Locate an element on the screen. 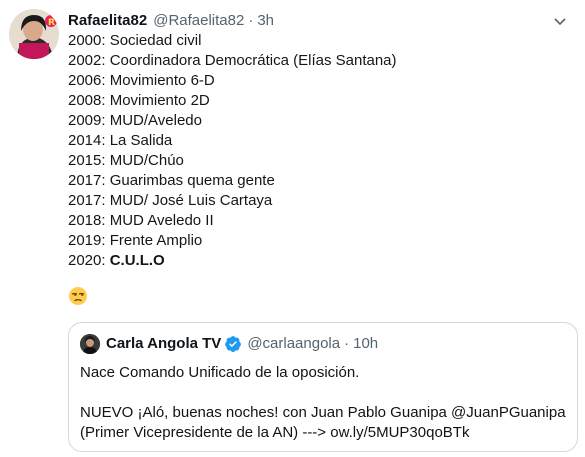 The image size is (585, 457). quoted-time: 10h is located at coordinates (365, 344).